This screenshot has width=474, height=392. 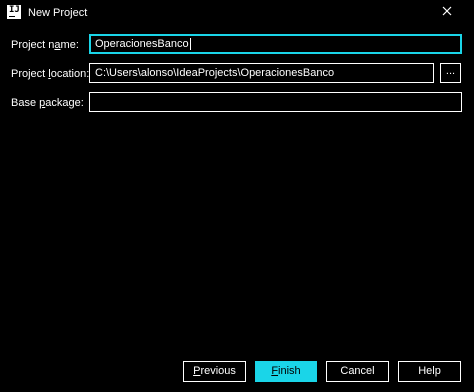 I want to click on finish-button: Finish, so click(x=286, y=371).